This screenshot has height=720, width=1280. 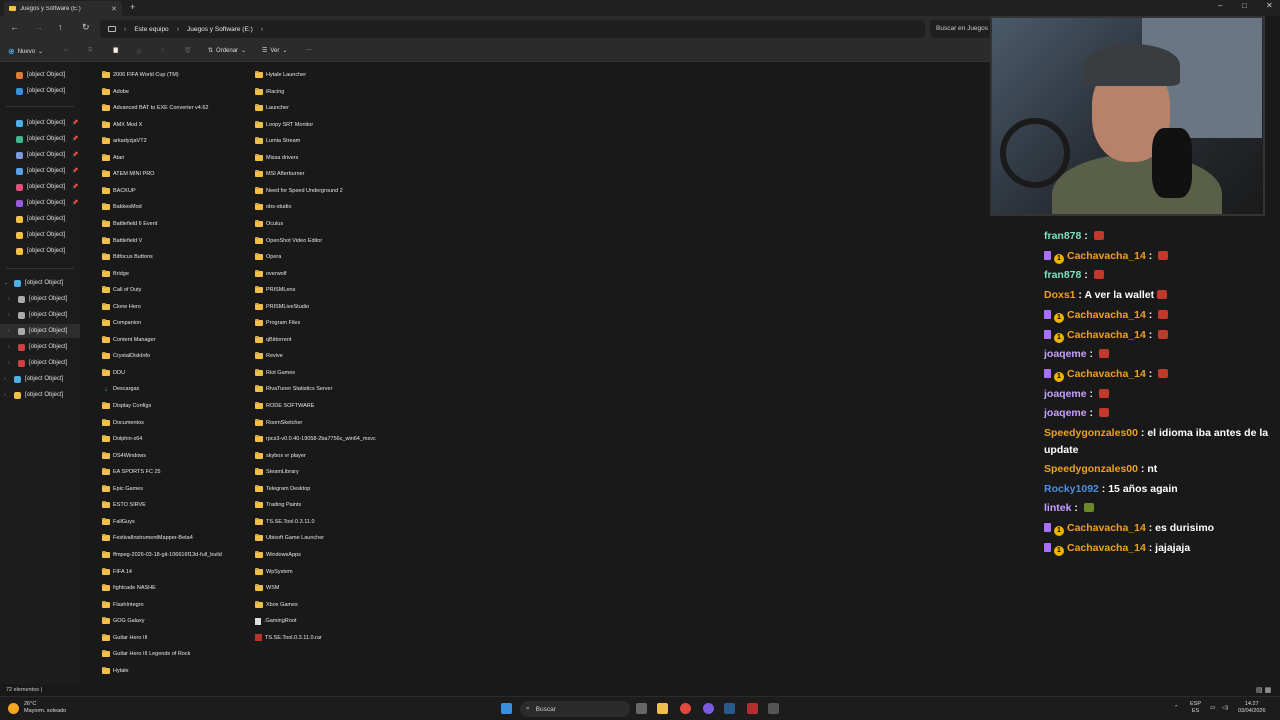 I want to click on file-item: Bitfocus Buttons, so click(x=127, y=257).